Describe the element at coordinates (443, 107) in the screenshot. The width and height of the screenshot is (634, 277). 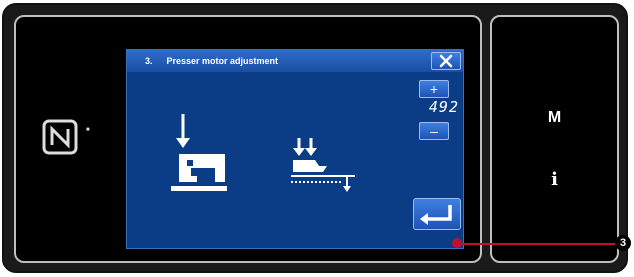
I see `adjustment-value: 492` at that location.